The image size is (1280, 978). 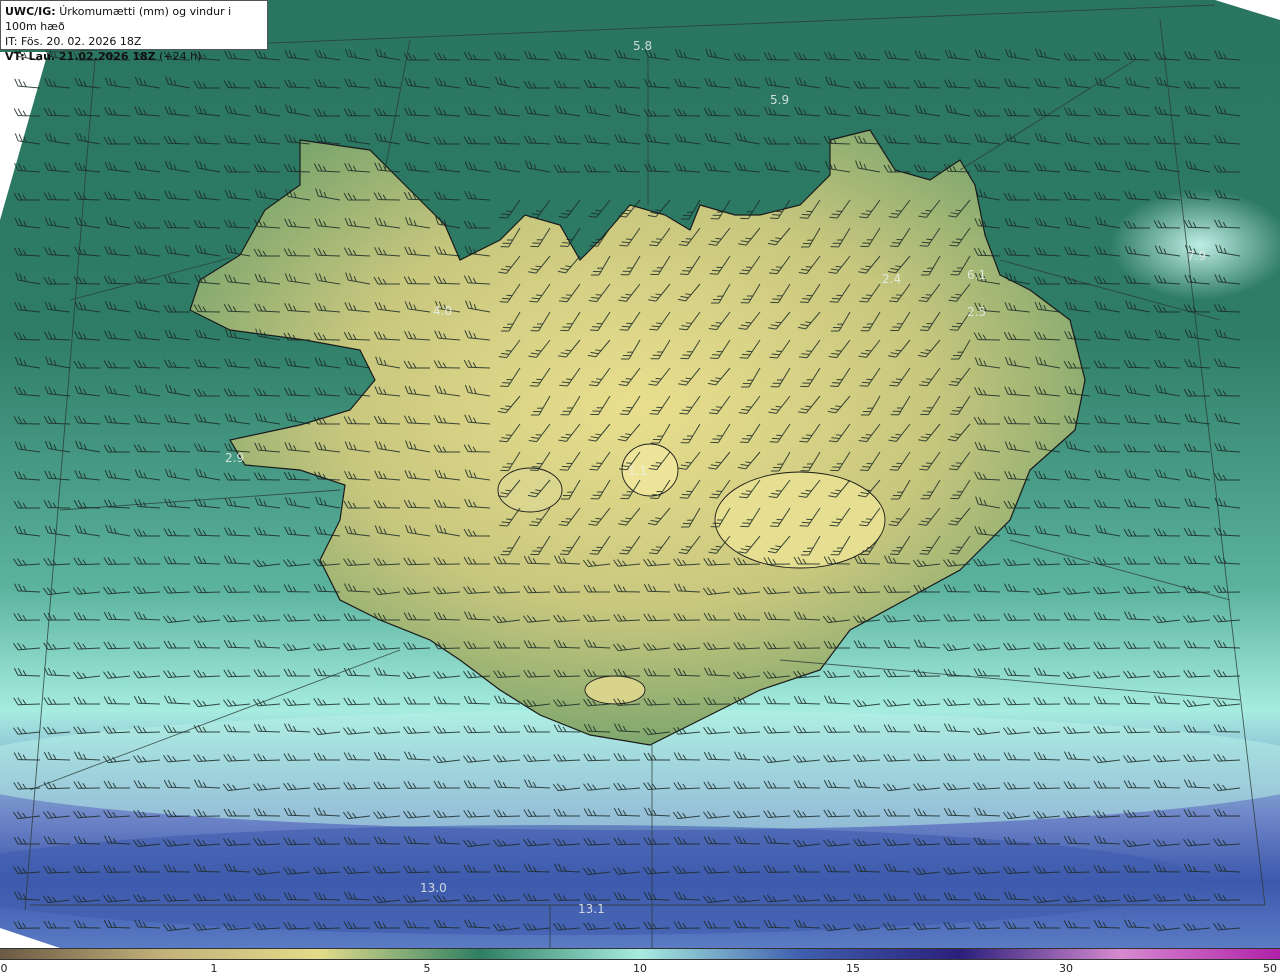 What do you see at coordinates (976, 312) in the screenshot?
I see `value-label: 2.5` at bounding box center [976, 312].